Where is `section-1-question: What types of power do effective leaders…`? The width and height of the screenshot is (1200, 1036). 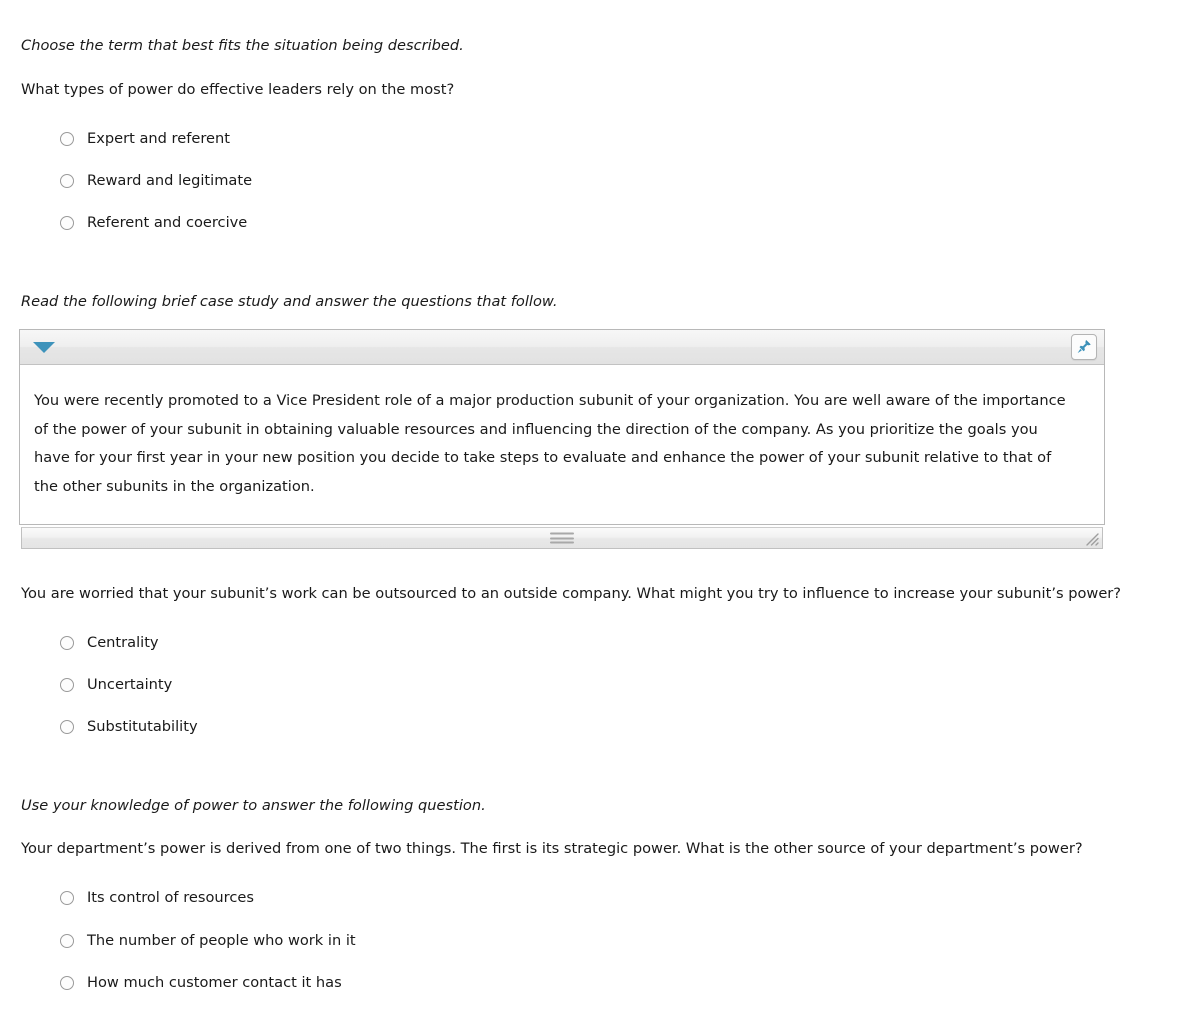
section-1-question: What types of power do effective leaders… is located at coordinates (238, 89).